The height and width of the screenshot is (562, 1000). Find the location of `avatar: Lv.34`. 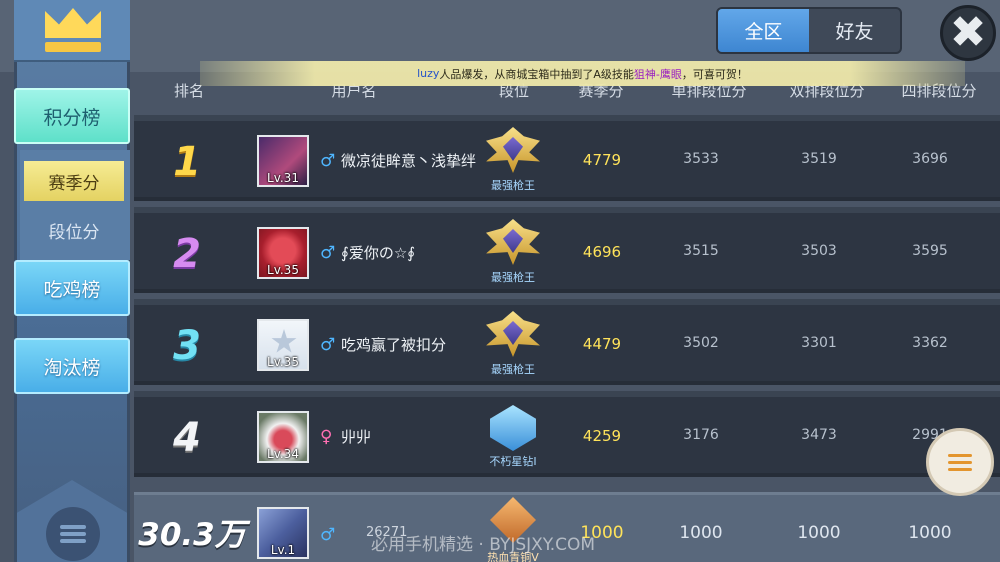

avatar: Lv.34 is located at coordinates (283, 437).